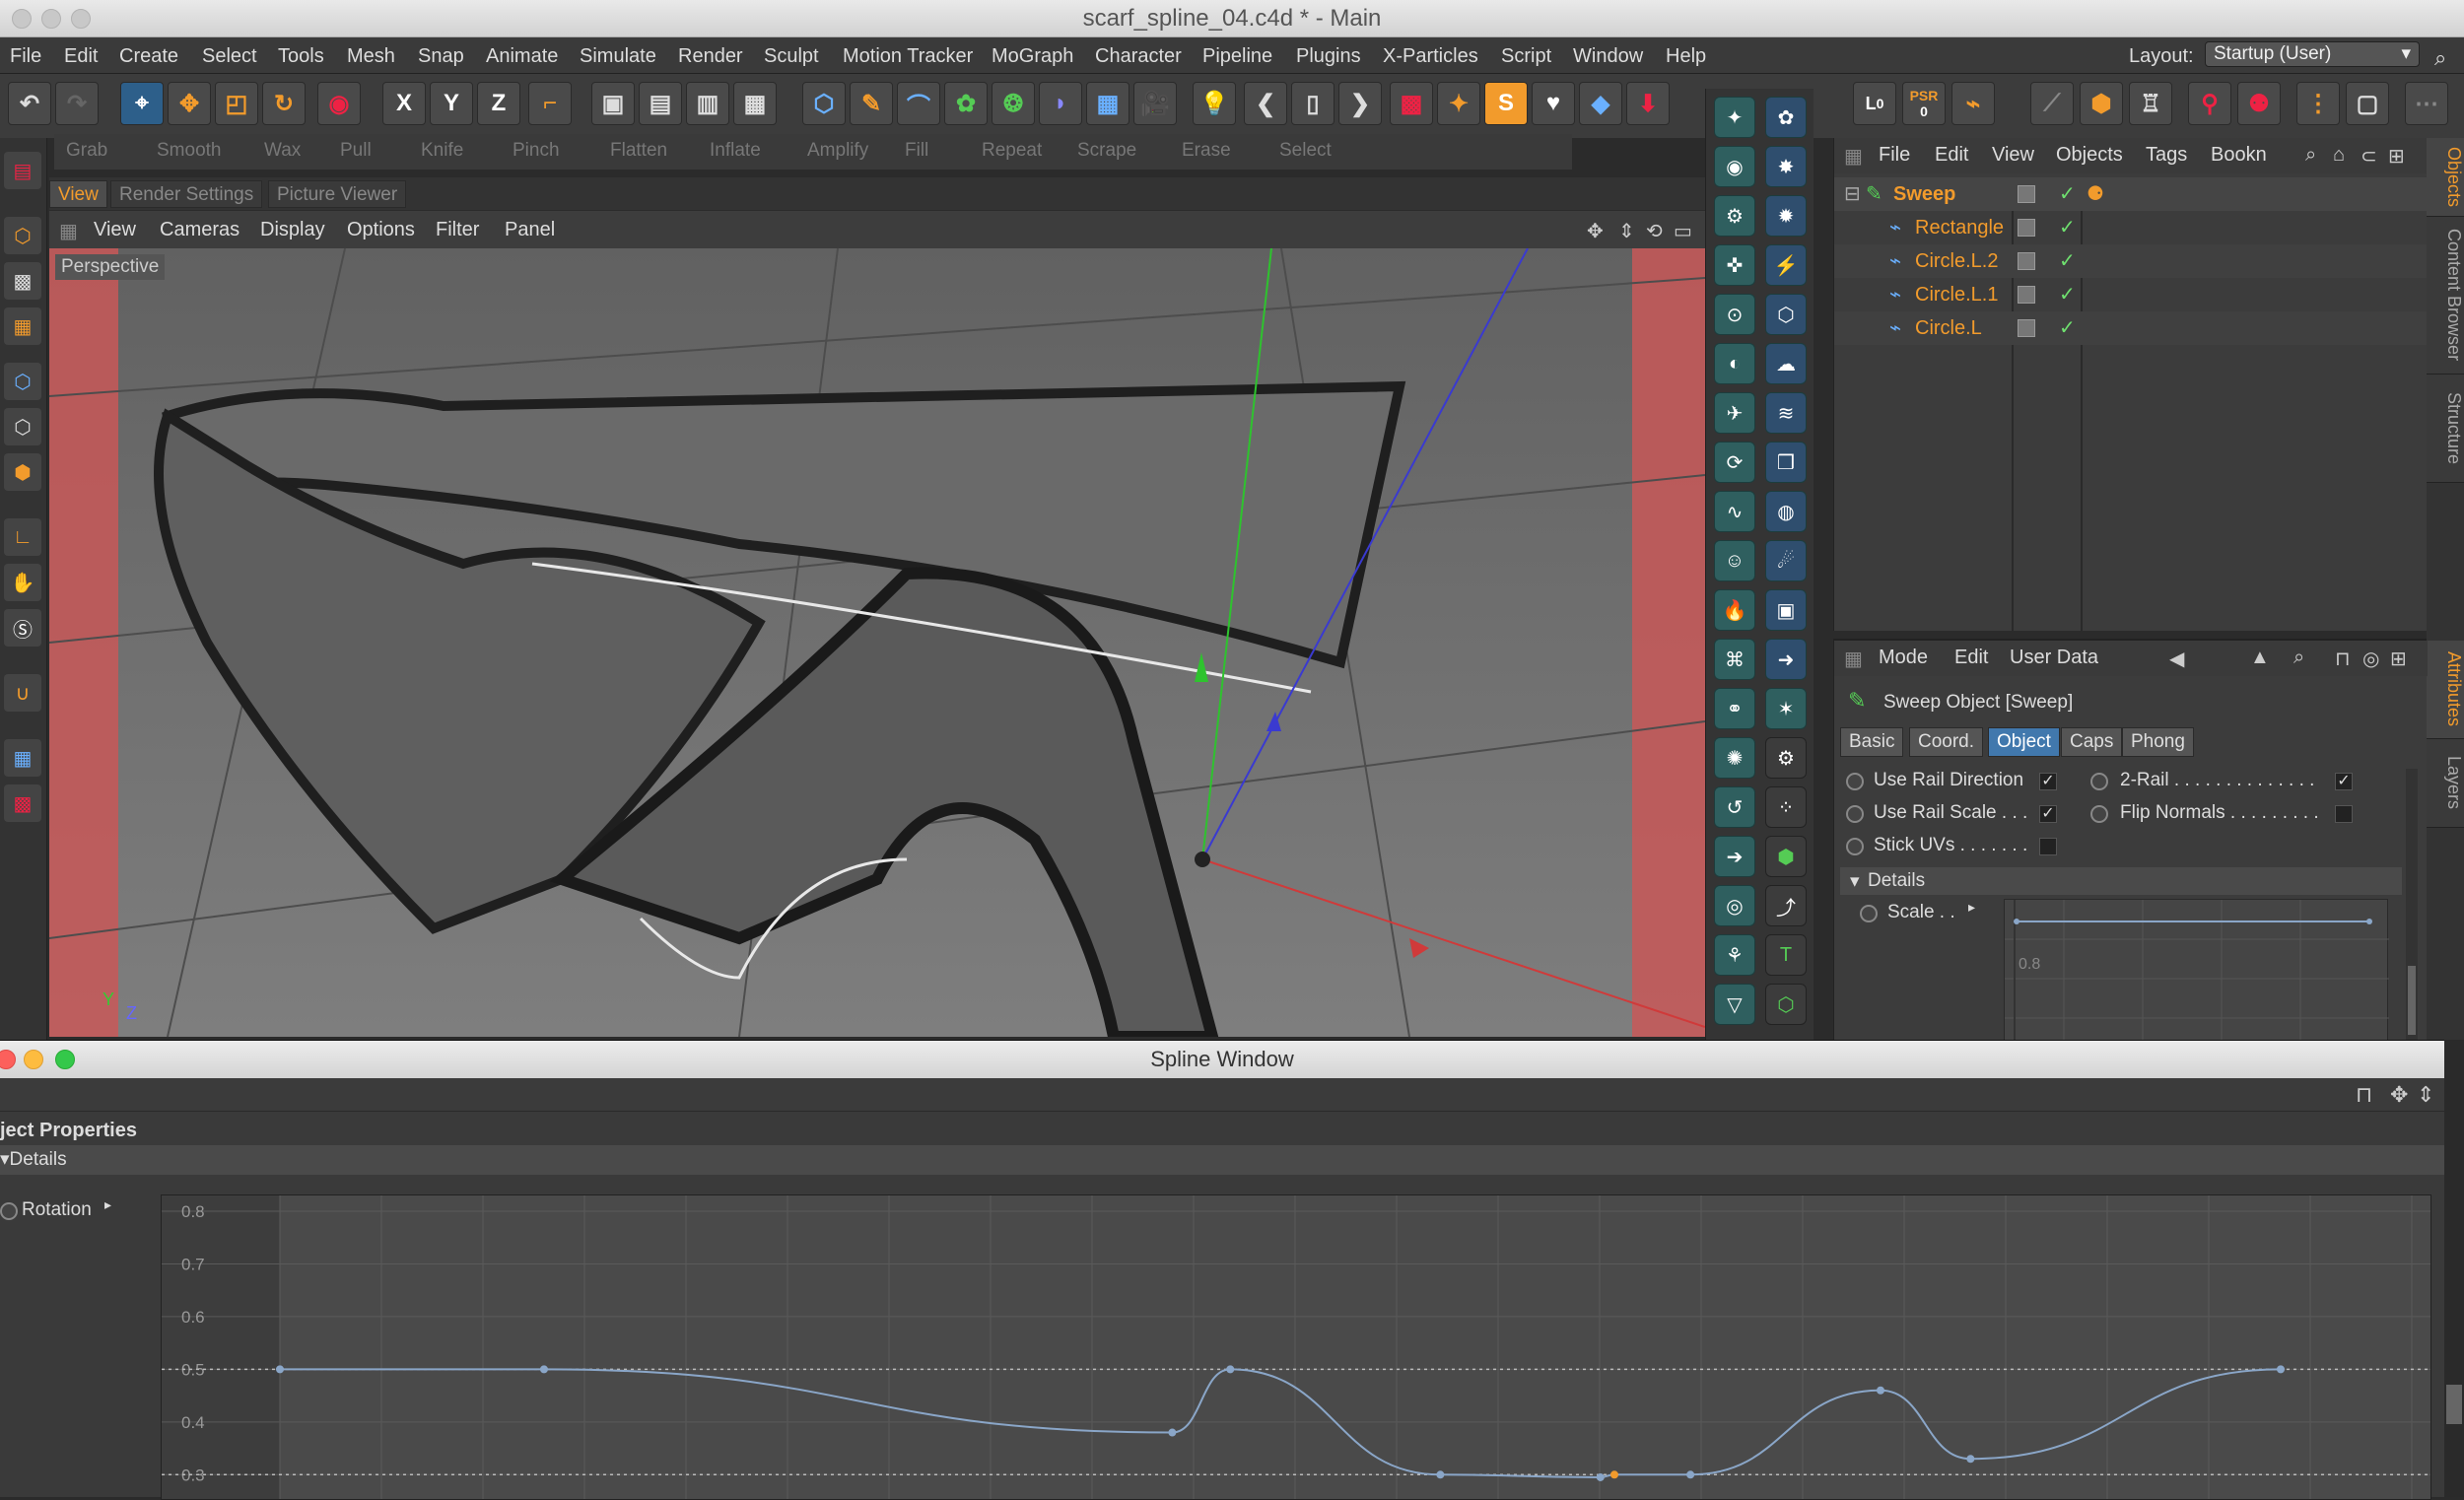 The width and height of the screenshot is (2464, 1500). What do you see at coordinates (2454, 1268) in the screenshot?
I see `spline-window-scrollbar` at bounding box center [2454, 1268].